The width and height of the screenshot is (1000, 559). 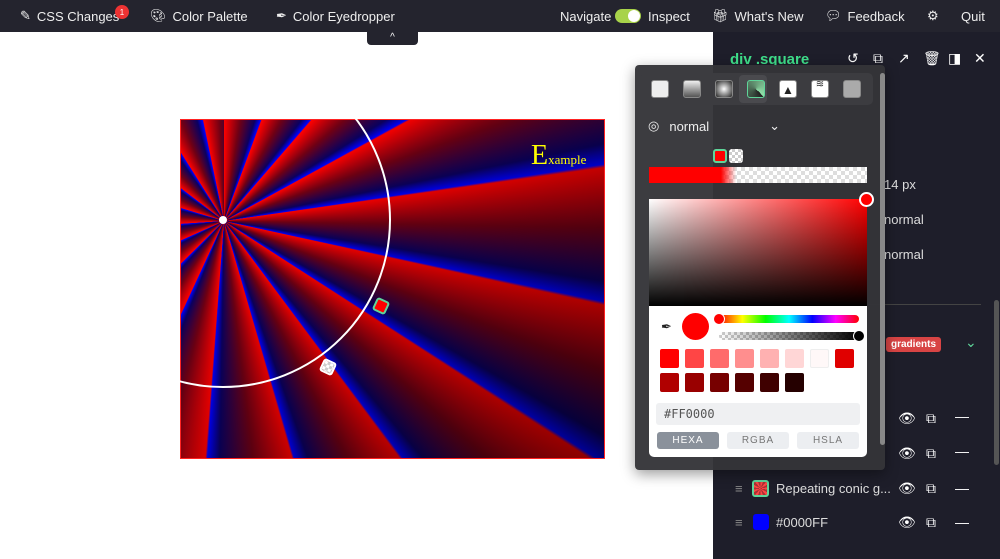 What do you see at coordinates (833, 15) in the screenshot?
I see `chat-icon: 💬︎` at bounding box center [833, 15].